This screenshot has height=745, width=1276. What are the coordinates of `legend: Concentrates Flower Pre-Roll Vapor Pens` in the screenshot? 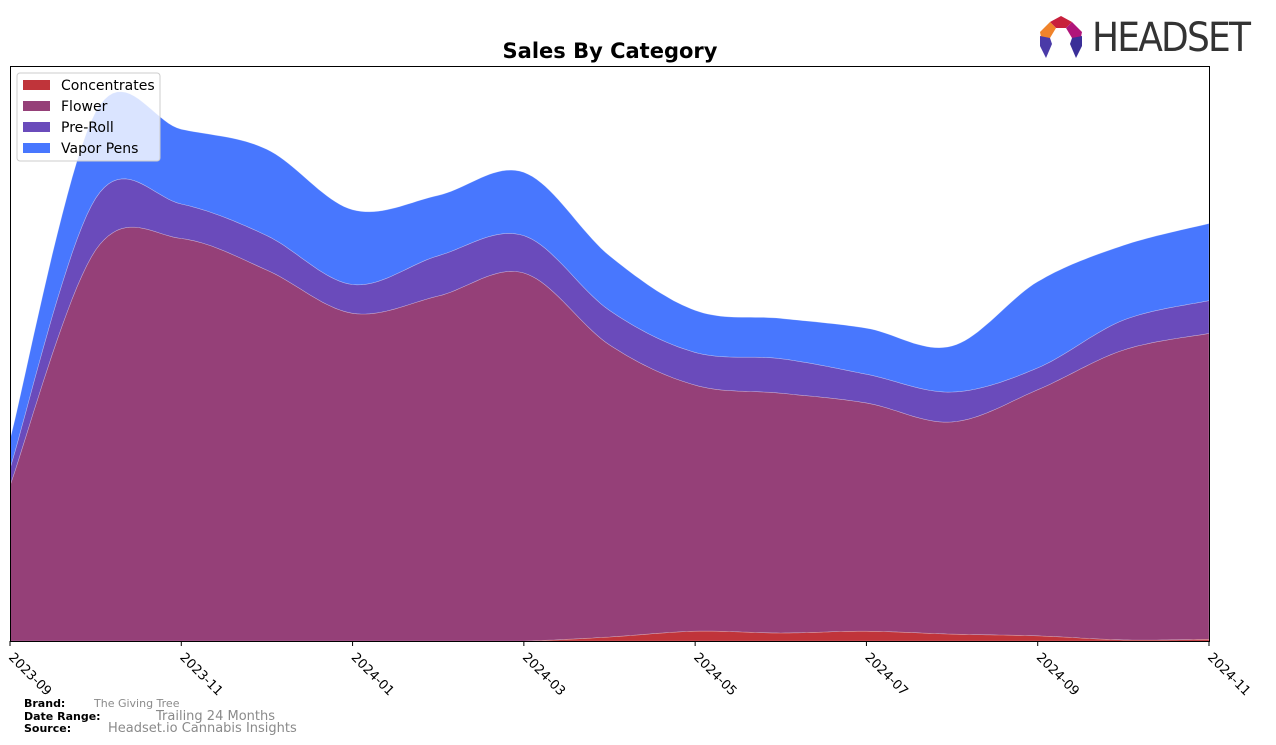 It's located at (88, 117).